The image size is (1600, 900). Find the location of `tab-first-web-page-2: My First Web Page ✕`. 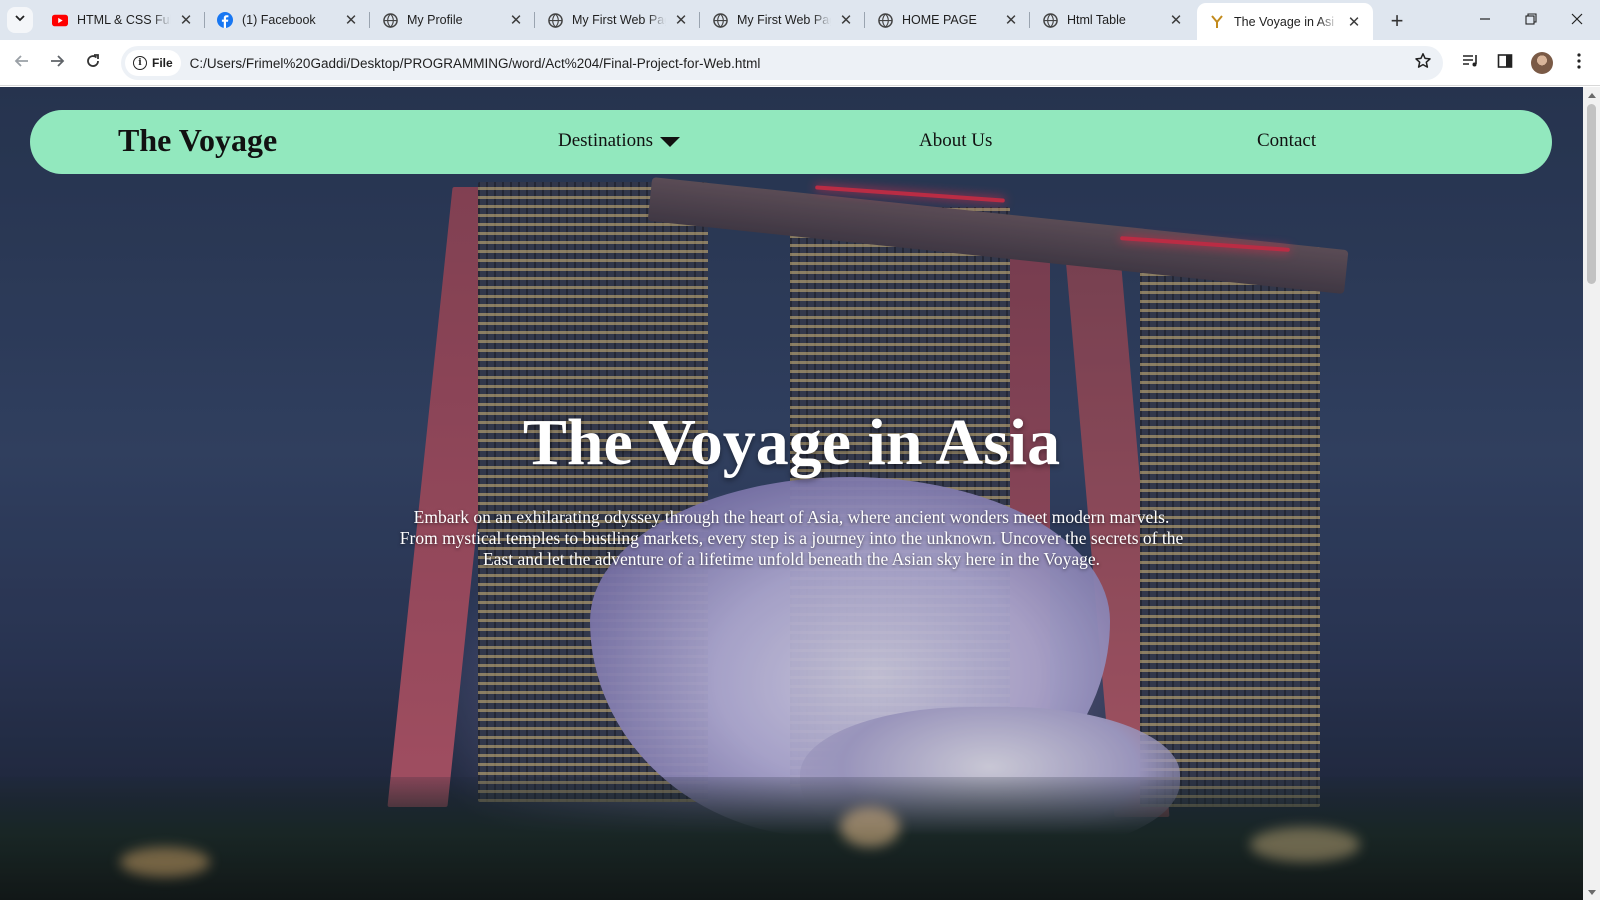

tab-first-web-page-2: My First Web Page ✕ is located at coordinates (782, 20).